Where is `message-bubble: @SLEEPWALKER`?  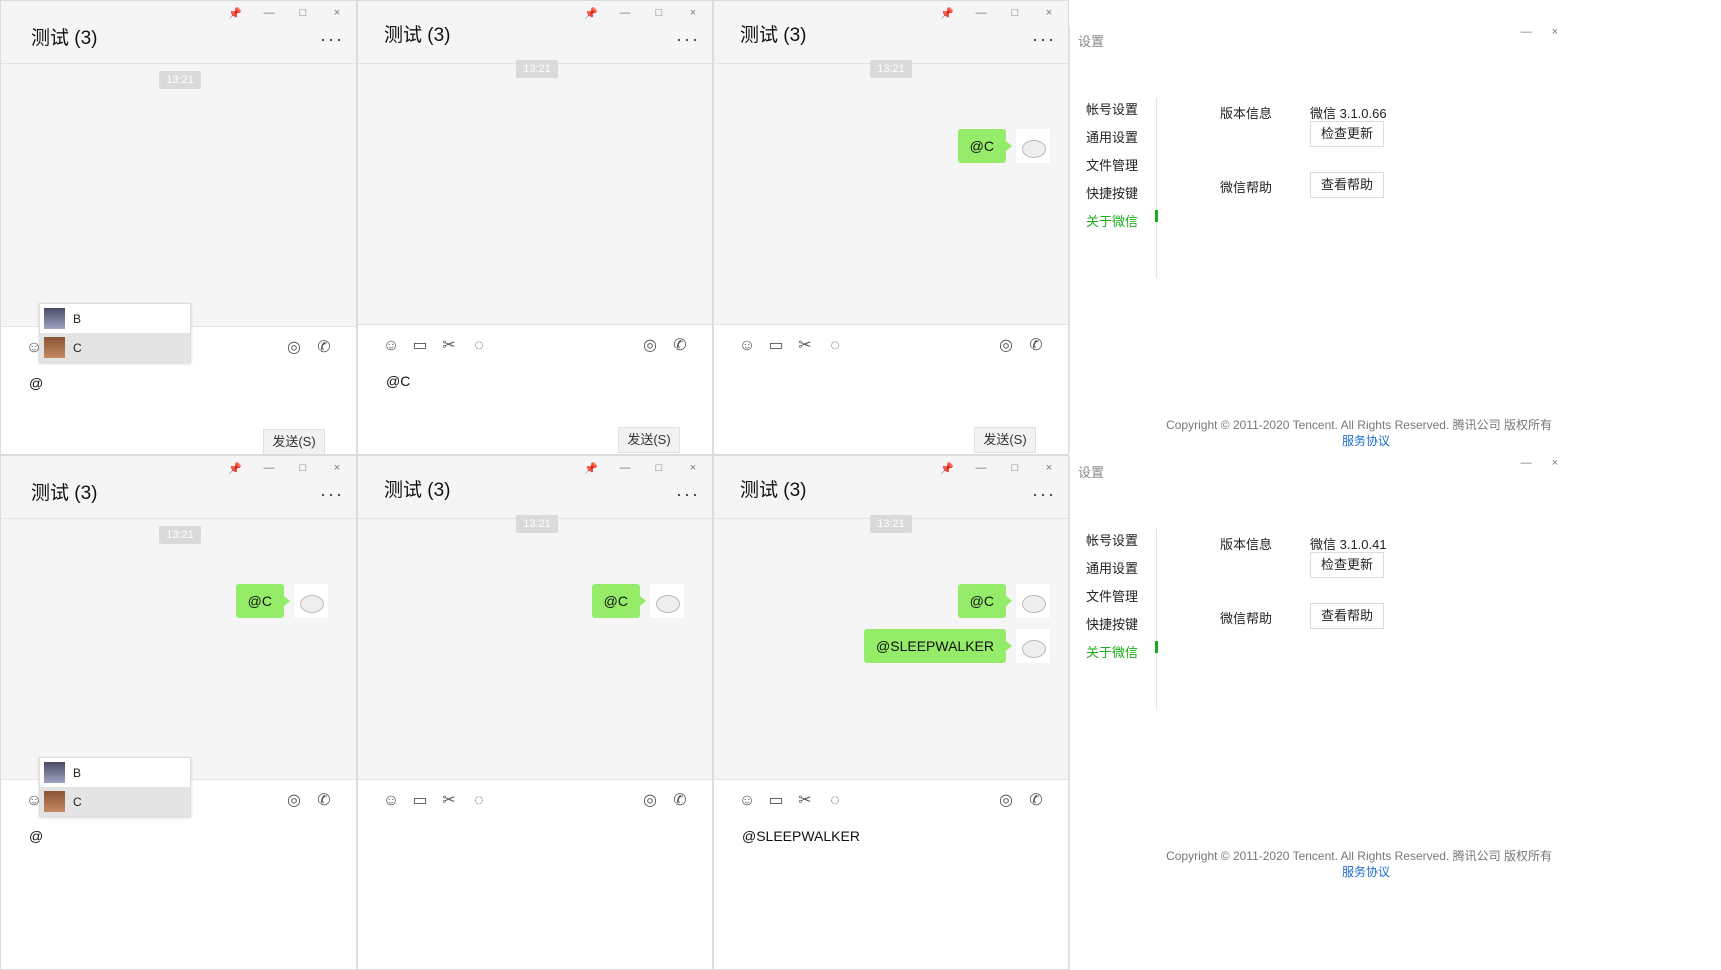
message-bubble: @SLEEPWALKER is located at coordinates (938, 646).